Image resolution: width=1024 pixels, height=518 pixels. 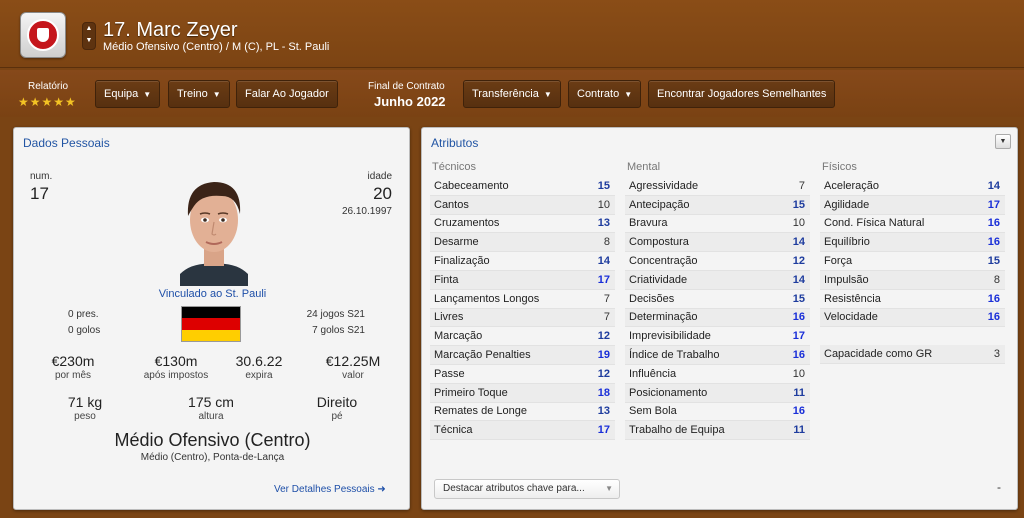 I want to click on attribute-row: Índice de Trabalho 16, so click(x=717, y=355).